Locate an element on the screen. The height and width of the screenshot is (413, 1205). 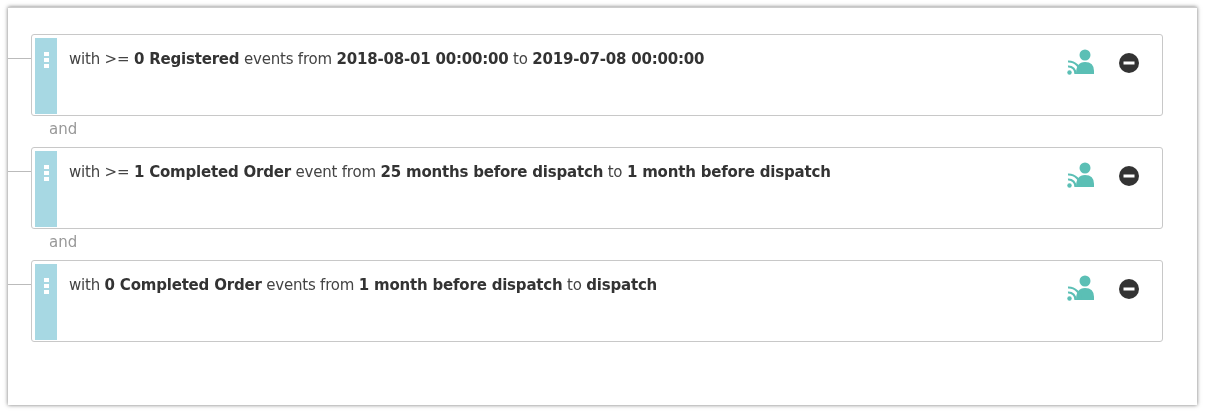
condition-text: with >= 1 Completed Order event from 25 months before dispatch to 1 month before dispatch is located at coordinates (450, 172).